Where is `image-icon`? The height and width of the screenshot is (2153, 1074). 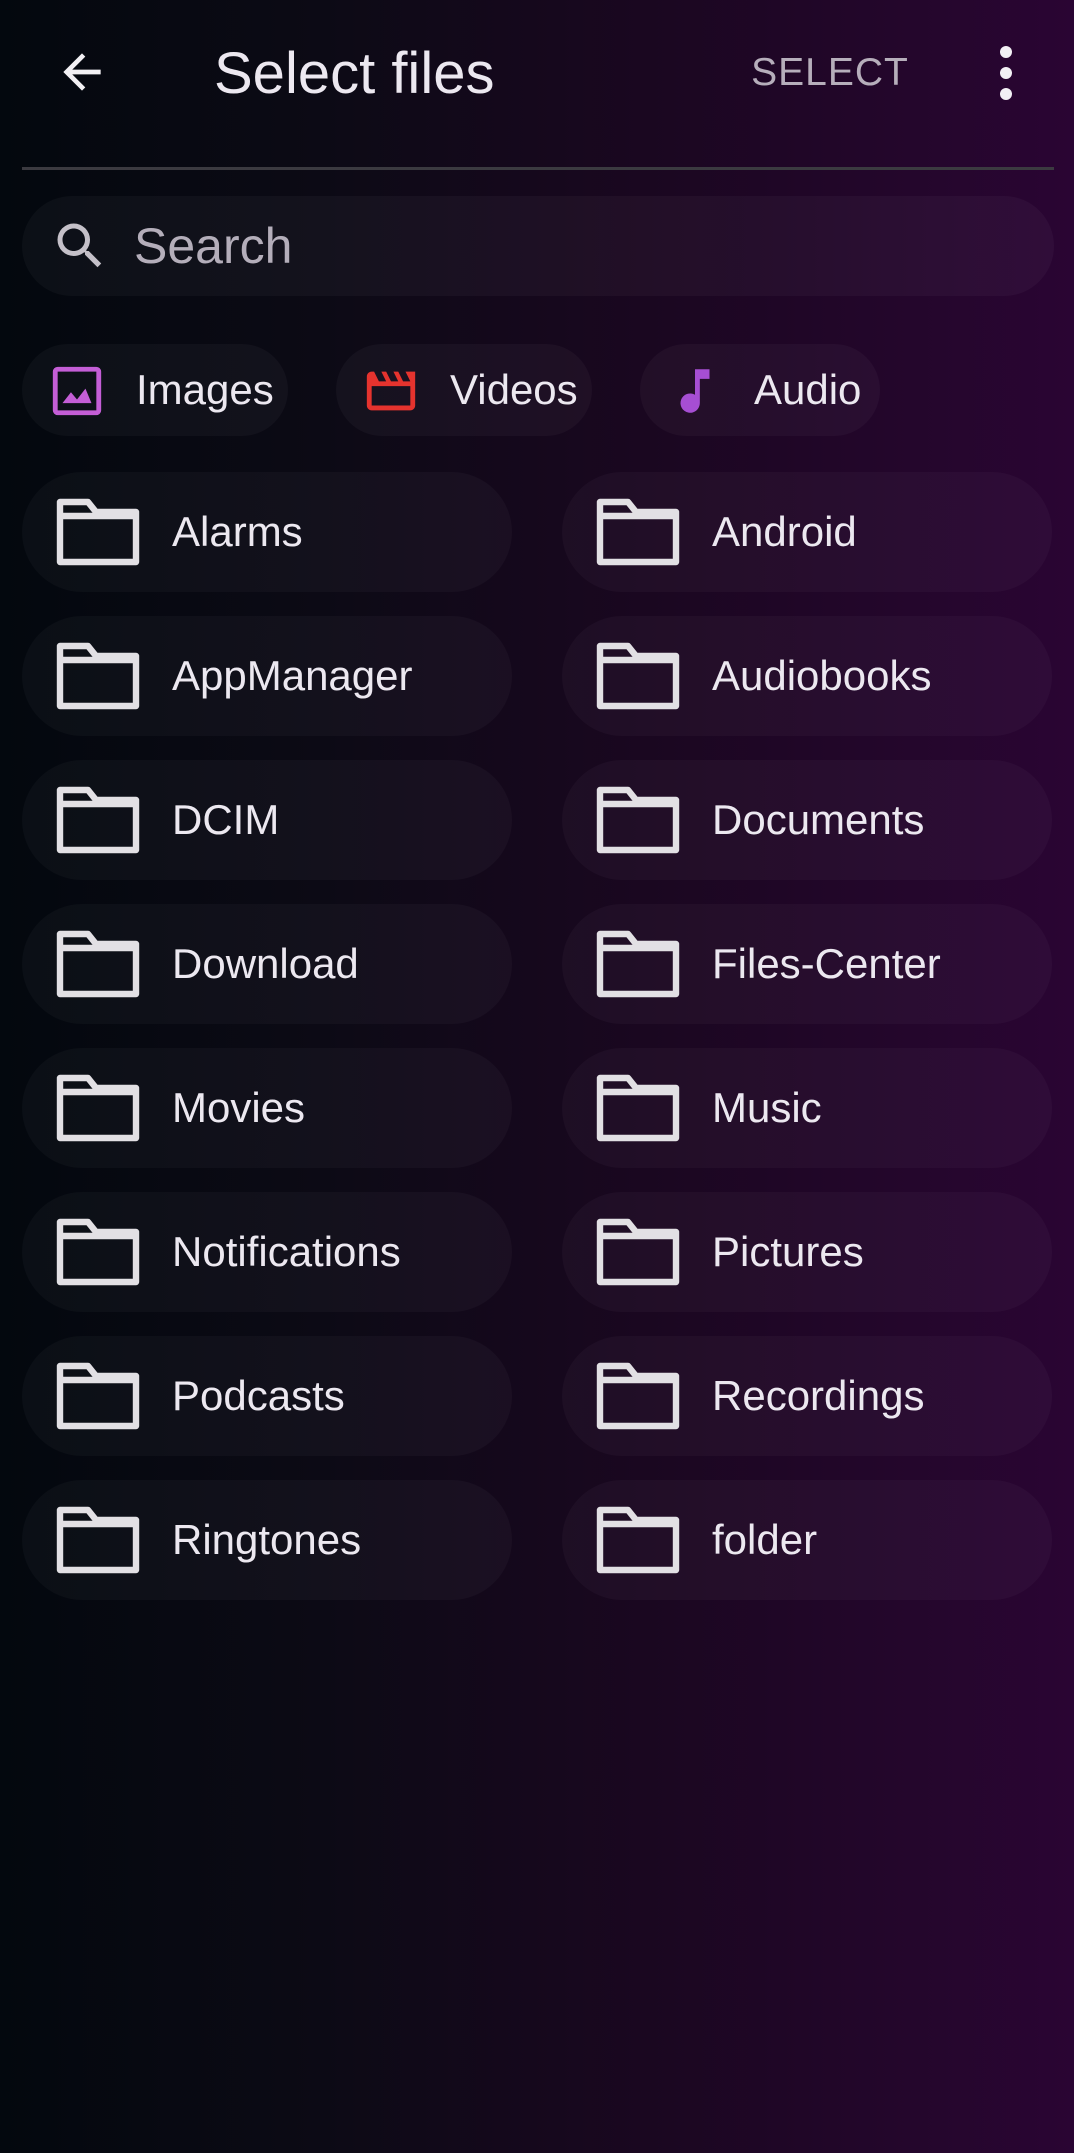
image-icon is located at coordinates (77, 391).